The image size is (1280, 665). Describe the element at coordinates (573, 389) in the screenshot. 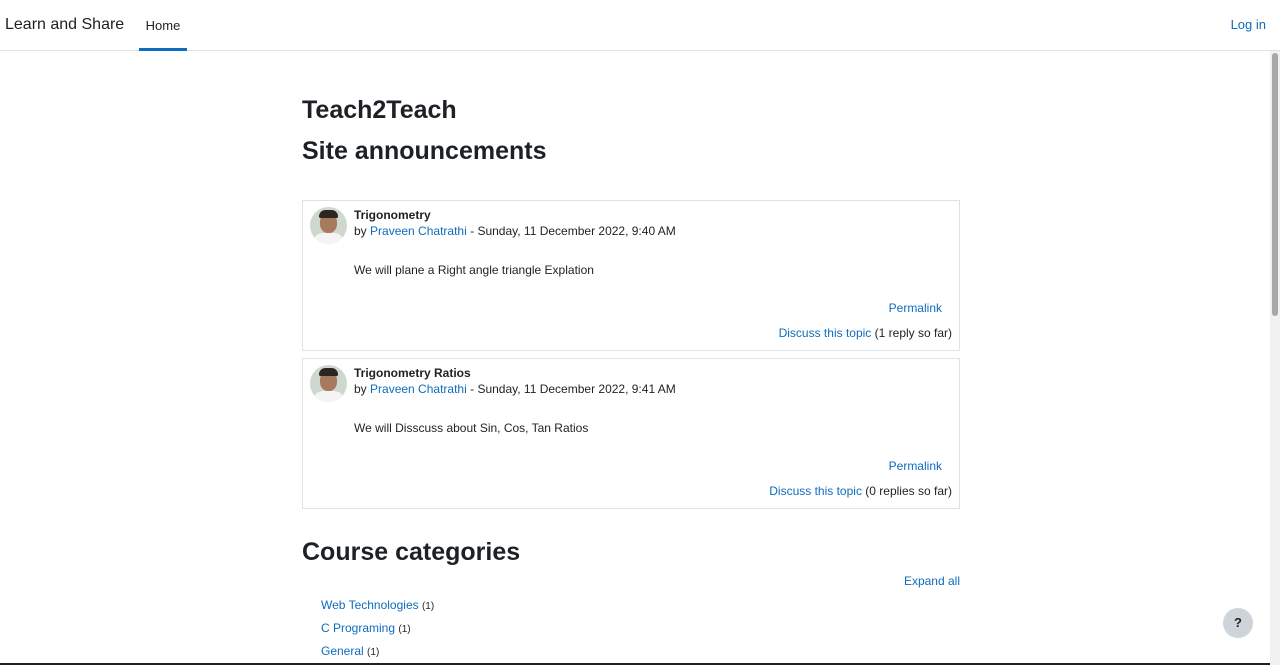

I see `post-date: - Sunday, 11 December 2022, 9:41 AM` at that location.